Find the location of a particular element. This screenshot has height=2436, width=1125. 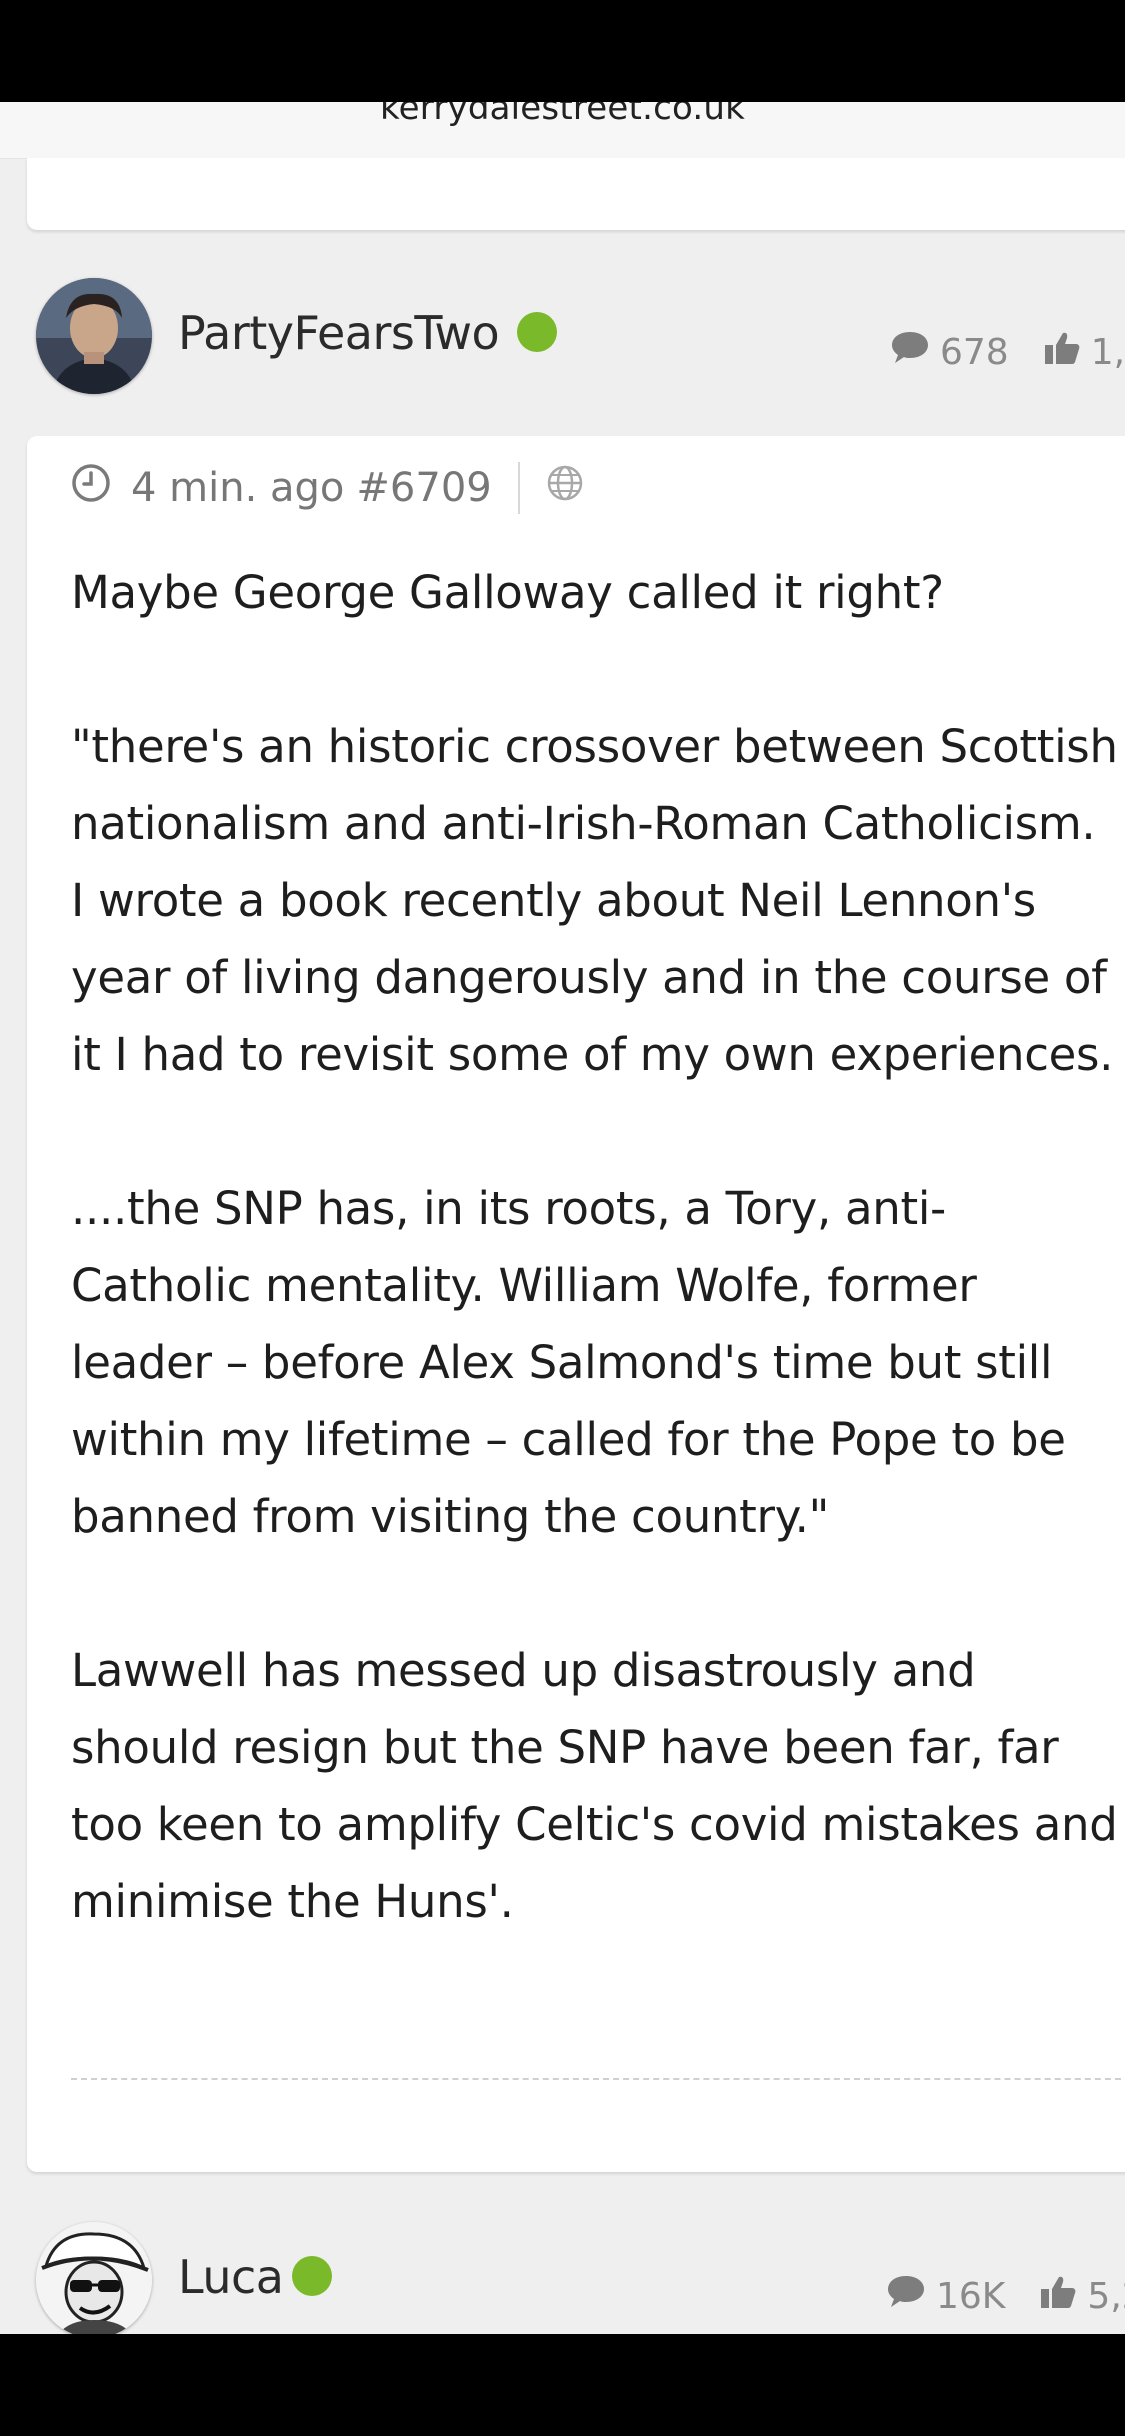

previous-post-card is located at coordinates (576, 194).